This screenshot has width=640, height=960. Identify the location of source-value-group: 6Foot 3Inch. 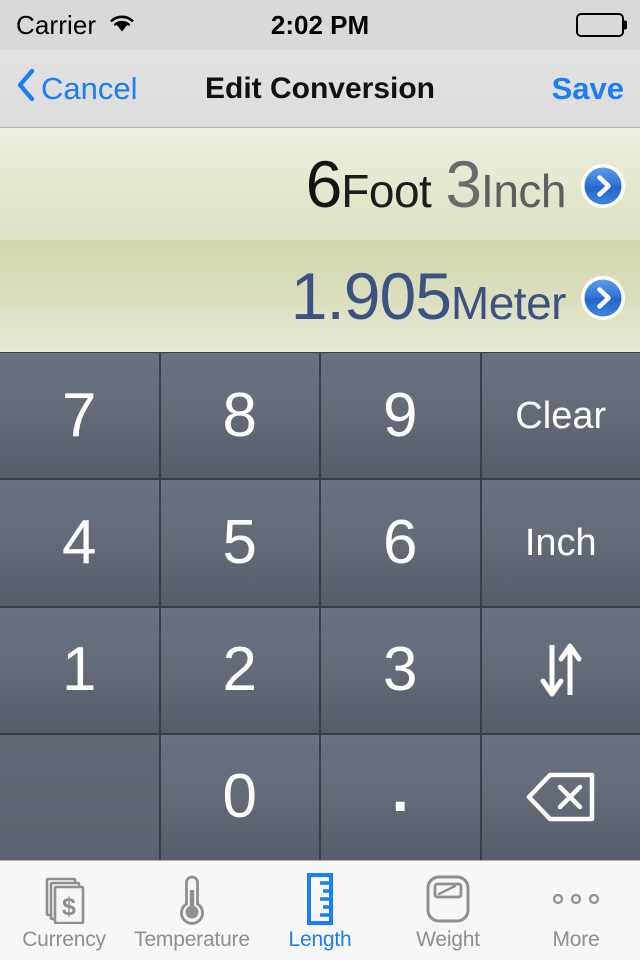
(436, 184).